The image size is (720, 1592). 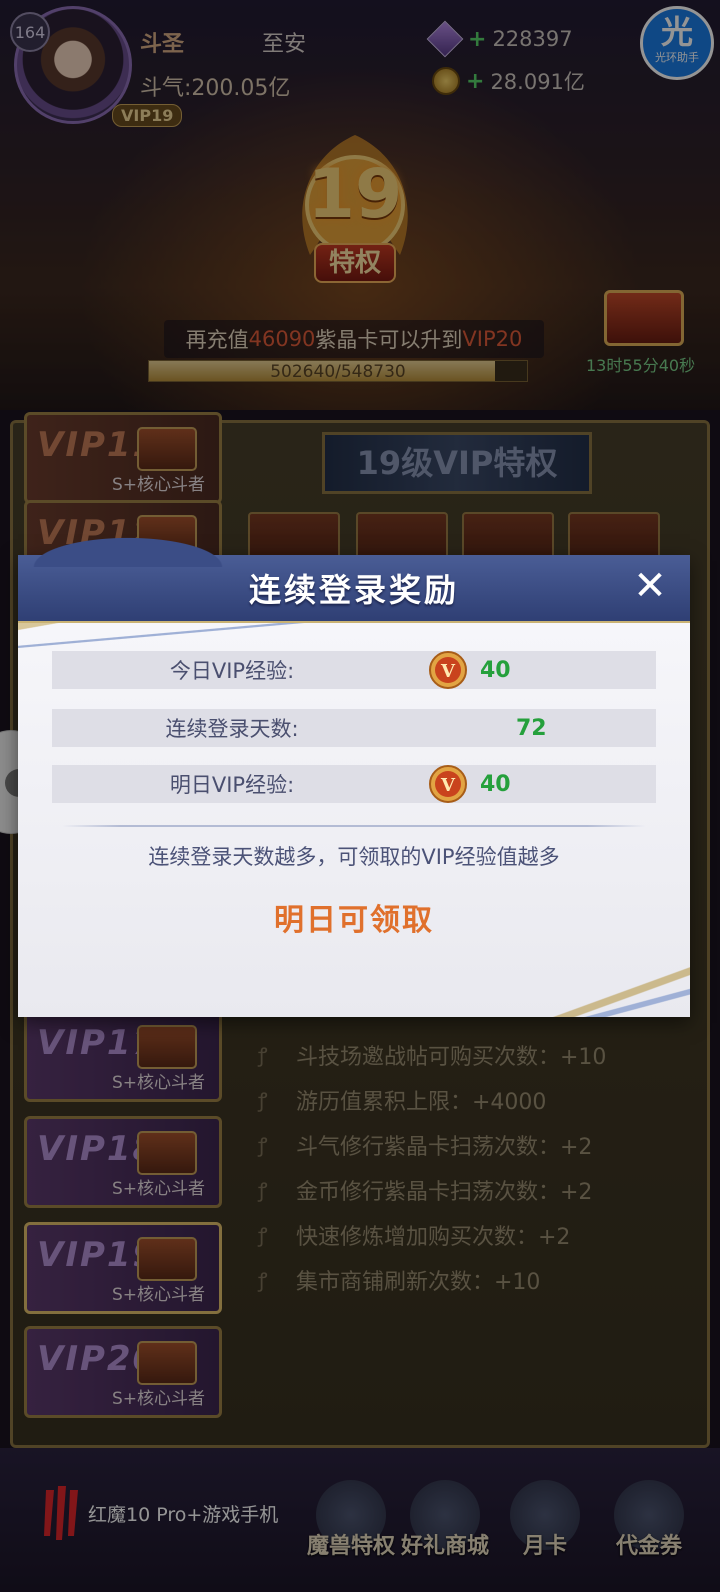 What do you see at coordinates (354, 784) in the screenshot?
I see `tomorrow-vip-exp-row: 明日VIP经验: V 40` at bounding box center [354, 784].